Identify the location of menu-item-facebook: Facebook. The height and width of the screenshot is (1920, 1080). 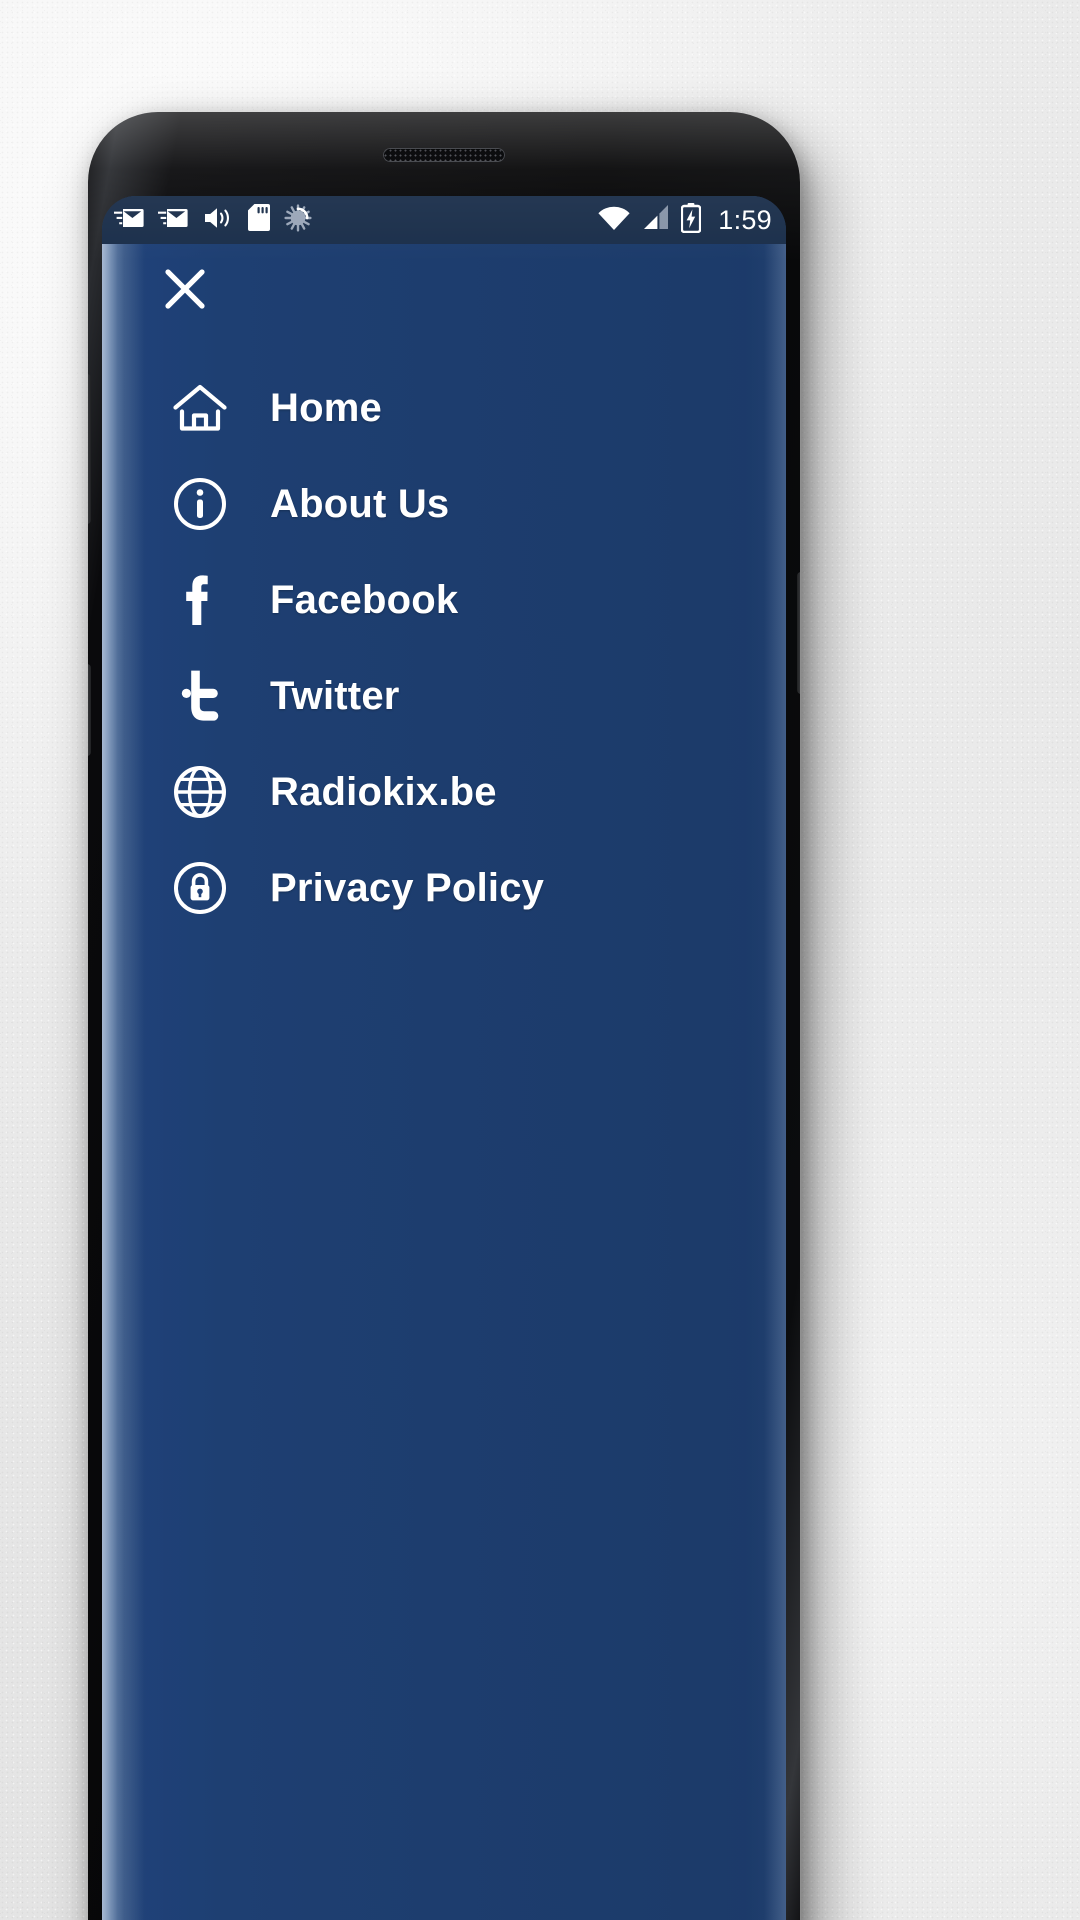
(444, 600).